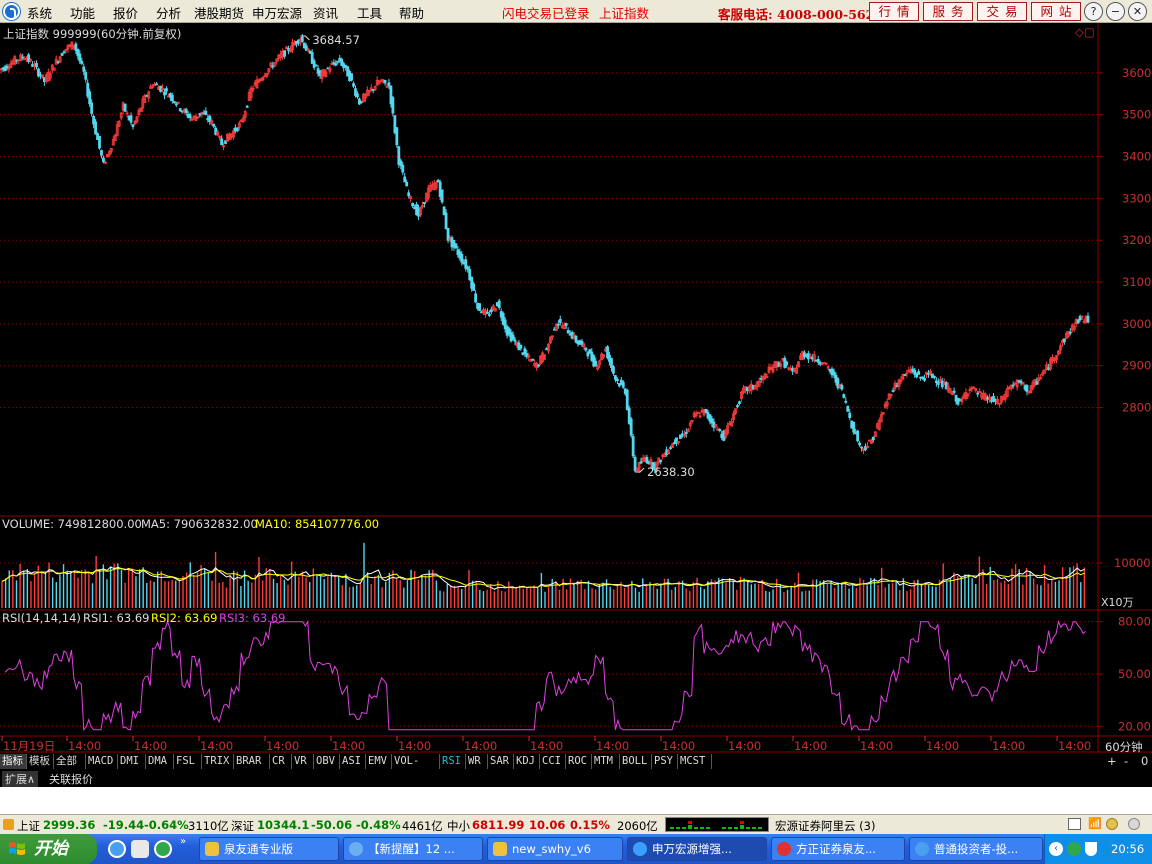 This screenshot has width=1152, height=864. What do you see at coordinates (48, 849) in the screenshot?
I see `start-button: 开始` at bounding box center [48, 849].